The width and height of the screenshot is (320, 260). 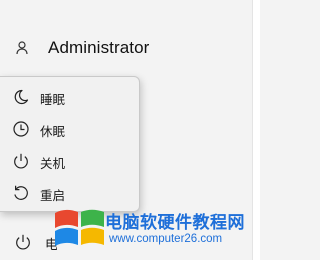 I want to click on menu-item-sleep: 睡眠, so click(x=69, y=96).